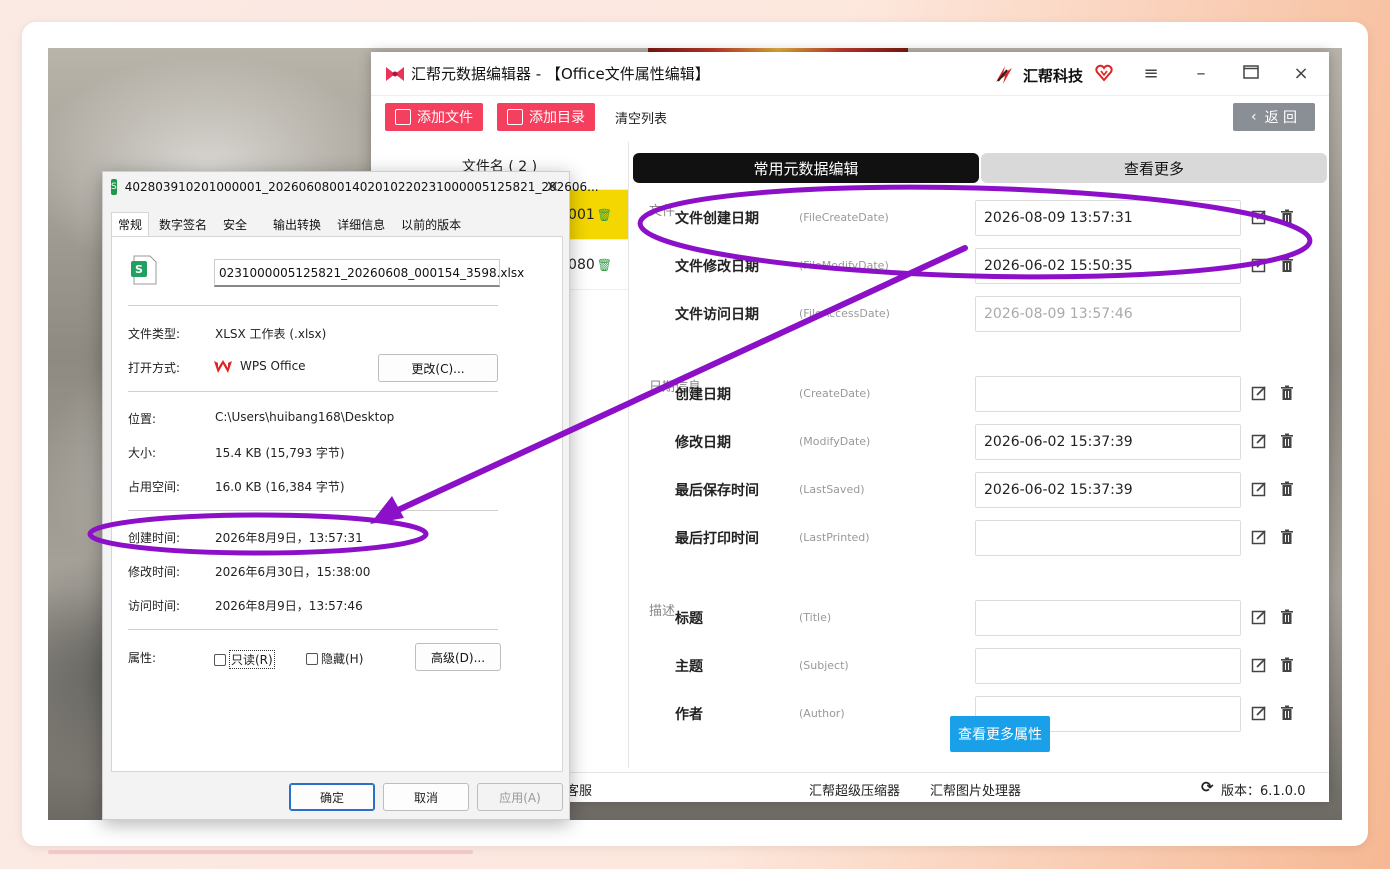 The image size is (1390, 869). Describe the element at coordinates (313, 305) in the screenshot. I see `divider` at that location.